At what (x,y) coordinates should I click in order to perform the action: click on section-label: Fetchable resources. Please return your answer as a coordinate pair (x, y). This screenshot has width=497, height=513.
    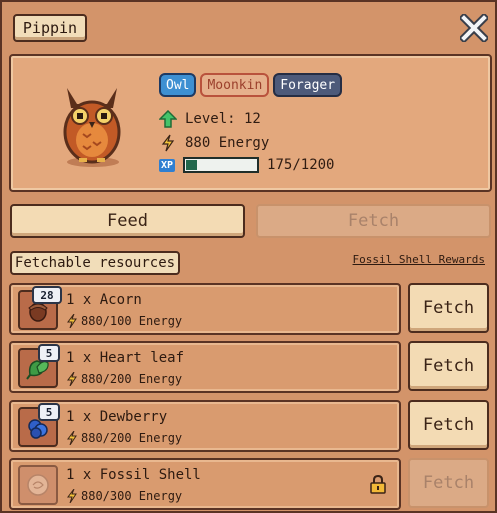
    Looking at the image, I should click on (95, 263).